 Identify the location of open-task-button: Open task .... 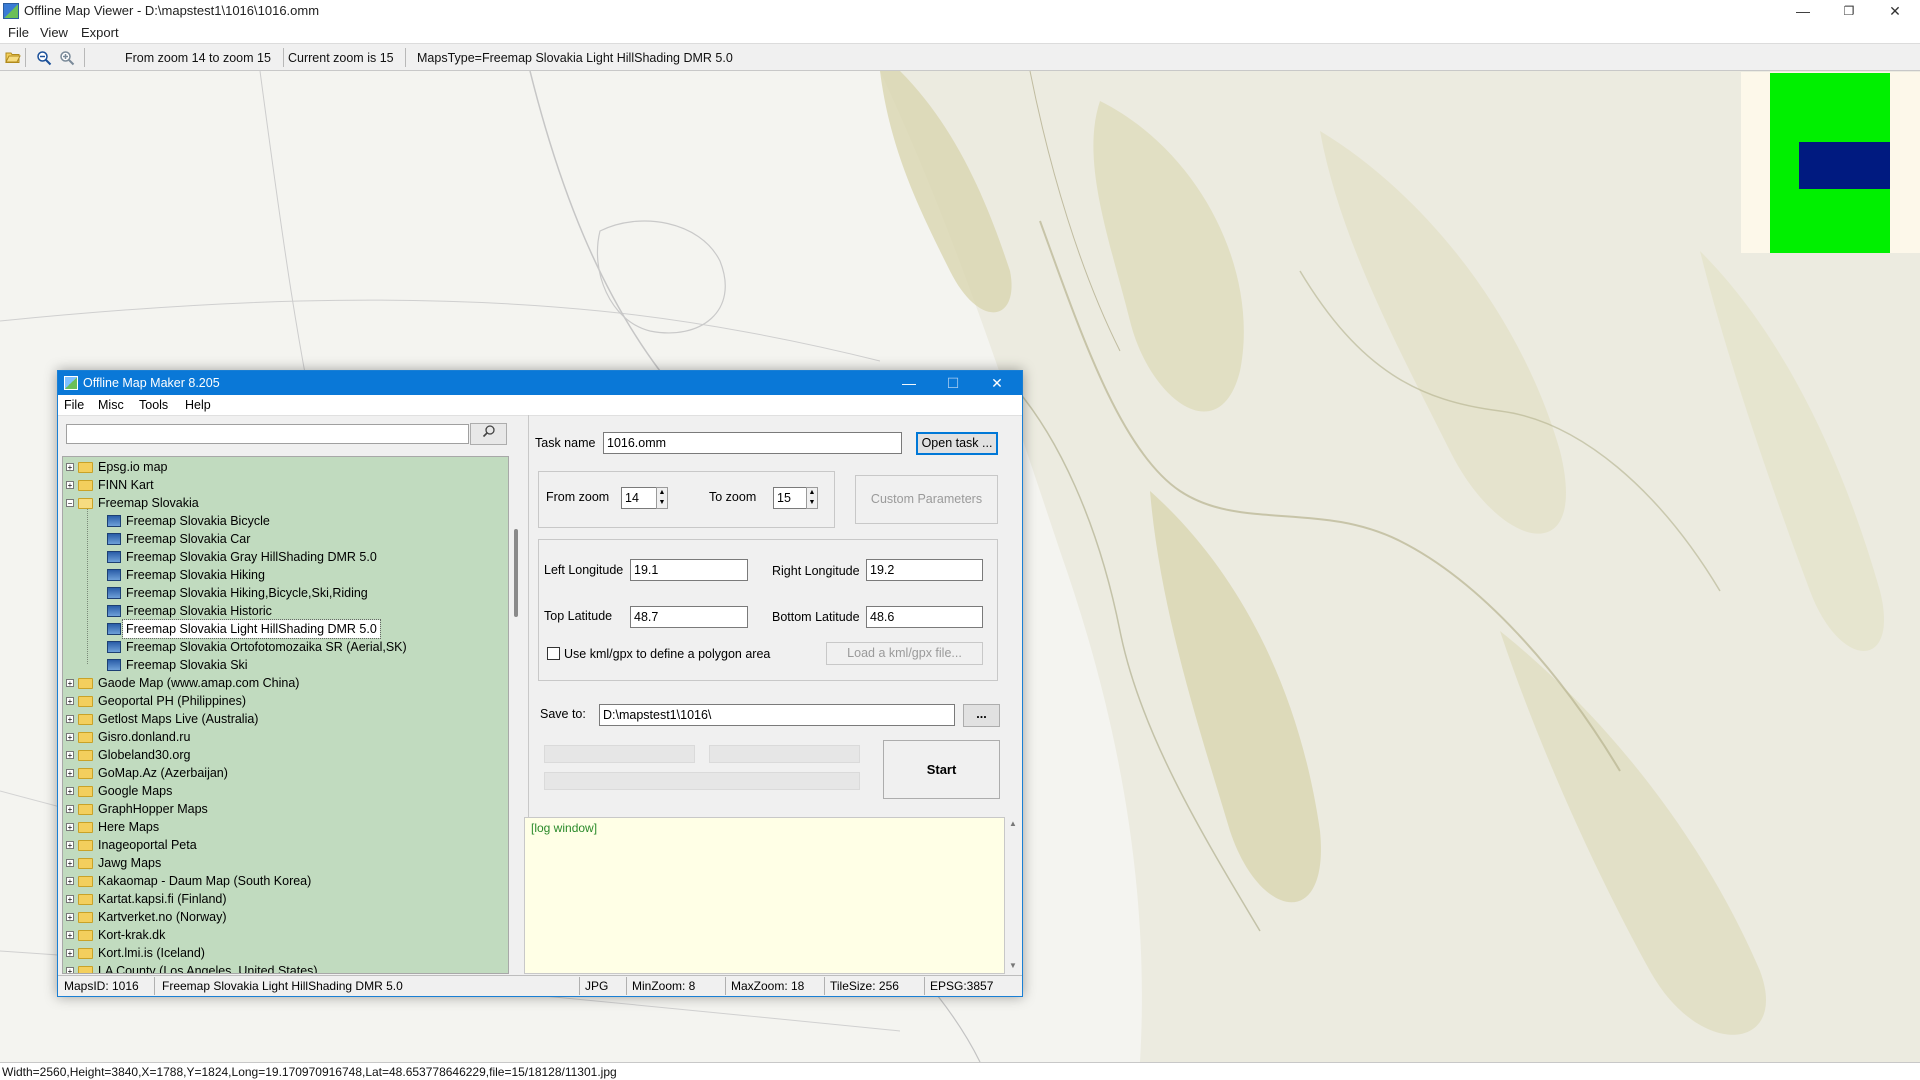
(957, 443).